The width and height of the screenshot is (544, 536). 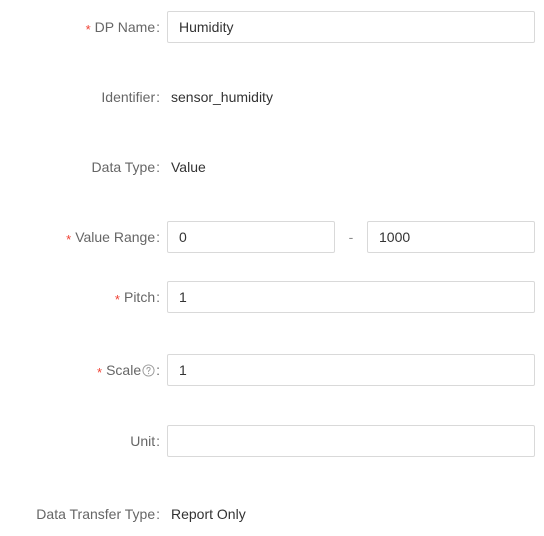 What do you see at coordinates (148, 370) in the screenshot?
I see `question-circle-icon` at bounding box center [148, 370].